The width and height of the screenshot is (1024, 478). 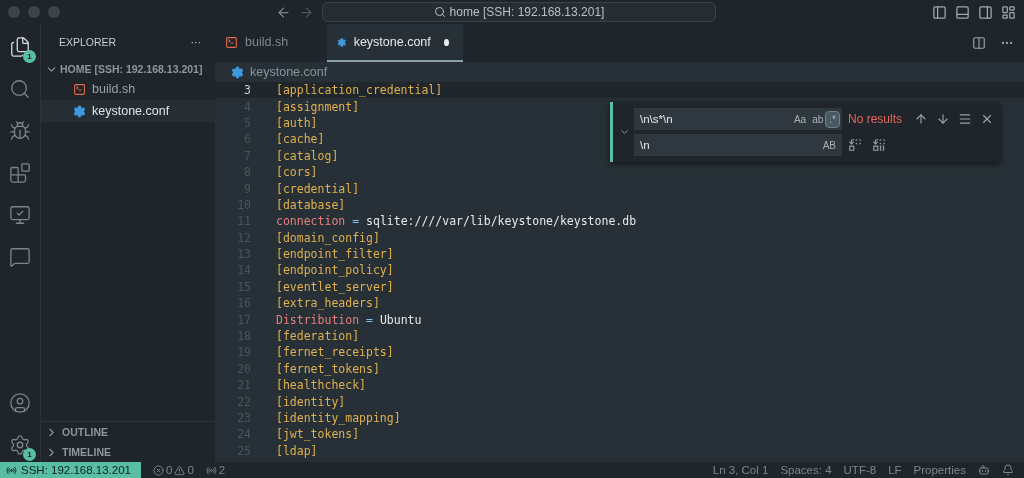 I want to click on status-item: Ln 3, Col 1, so click(x=740, y=470).